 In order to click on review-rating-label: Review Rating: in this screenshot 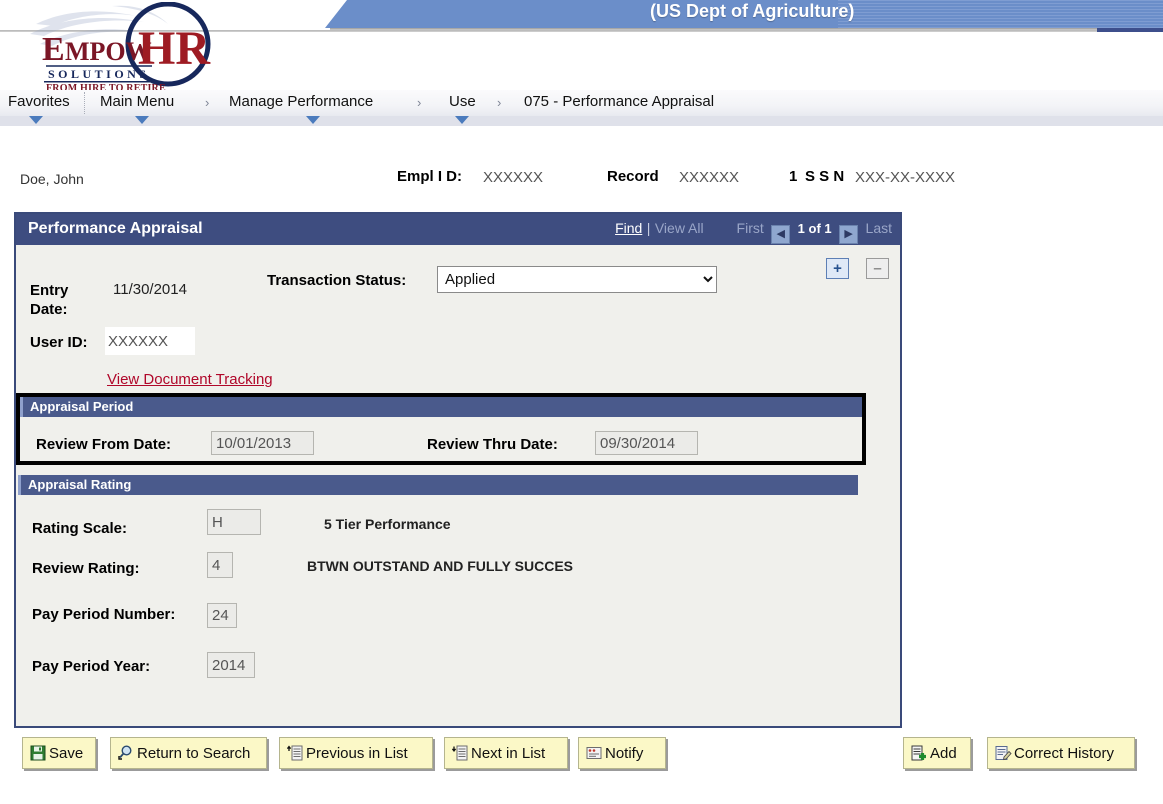, I will do `click(86, 568)`.